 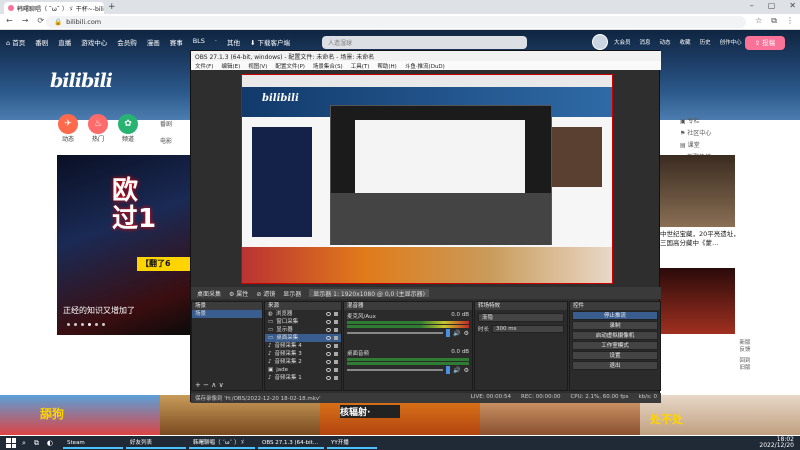 What do you see at coordinates (776, 443) in the screenshot?
I see `system-clock: 18:02 2022/12/20` at bounding box center [776, 443].